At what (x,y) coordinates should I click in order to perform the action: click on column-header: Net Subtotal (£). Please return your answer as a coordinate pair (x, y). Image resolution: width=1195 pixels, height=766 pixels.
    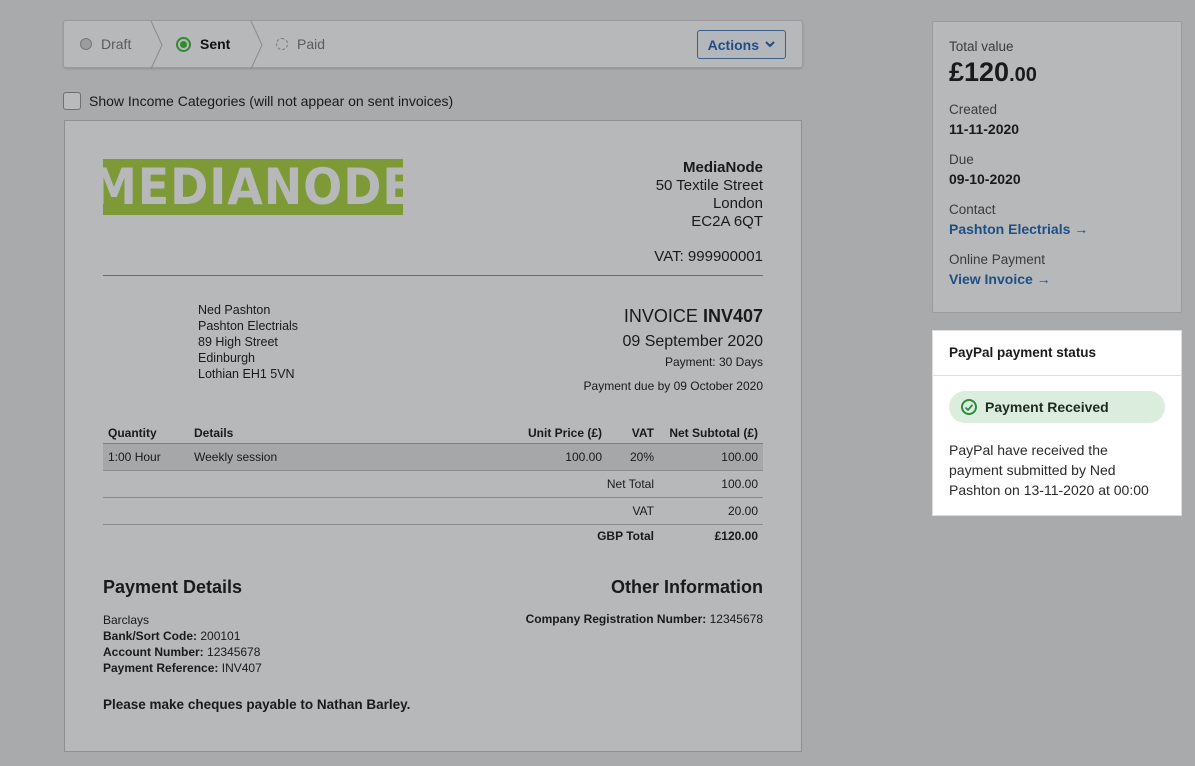
    Looking at the image, I should click on (711, 433).